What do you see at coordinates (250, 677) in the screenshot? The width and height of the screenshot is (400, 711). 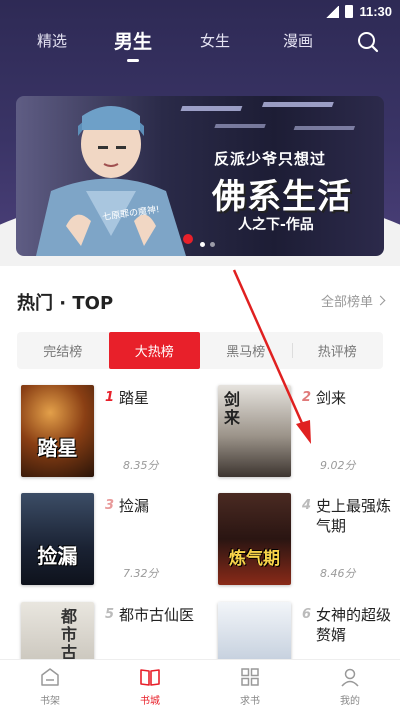 I see `grid-icon` at bounding box center [250, 677].